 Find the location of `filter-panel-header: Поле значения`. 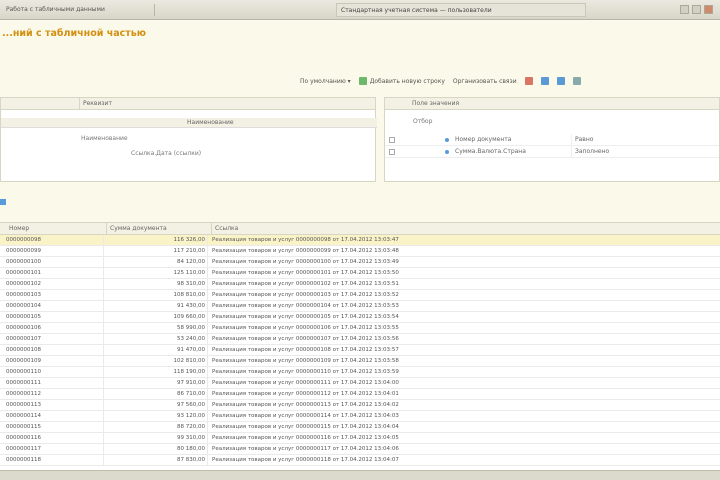

filter-panel-header: Поле значения is located at coordinates (552, 104).